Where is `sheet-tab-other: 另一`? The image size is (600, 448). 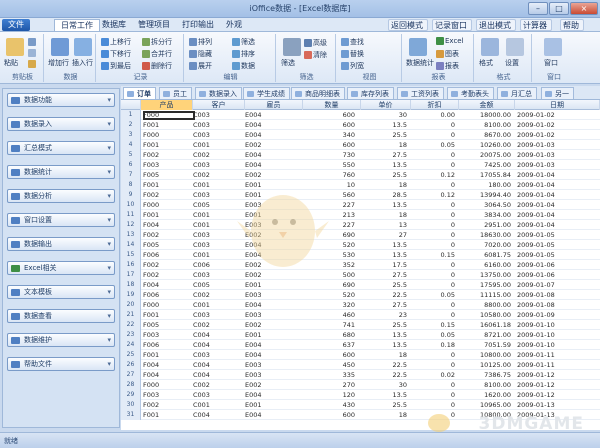 sheet-tab-other: 另一 is located at coordinates (557, 93).